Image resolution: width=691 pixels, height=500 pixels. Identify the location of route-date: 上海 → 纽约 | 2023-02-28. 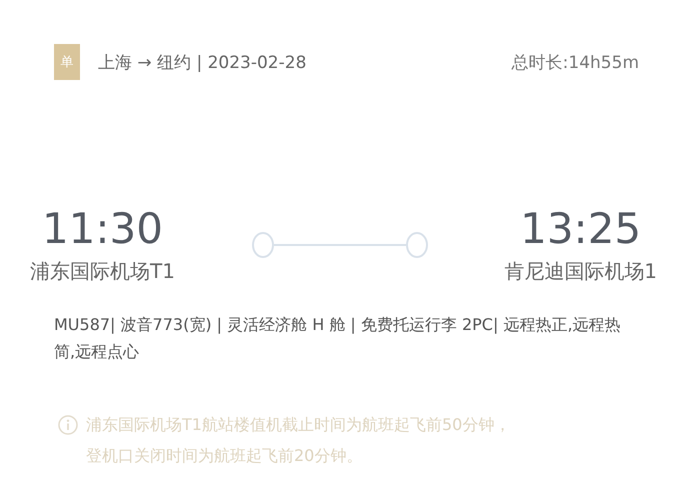
(202, 63).